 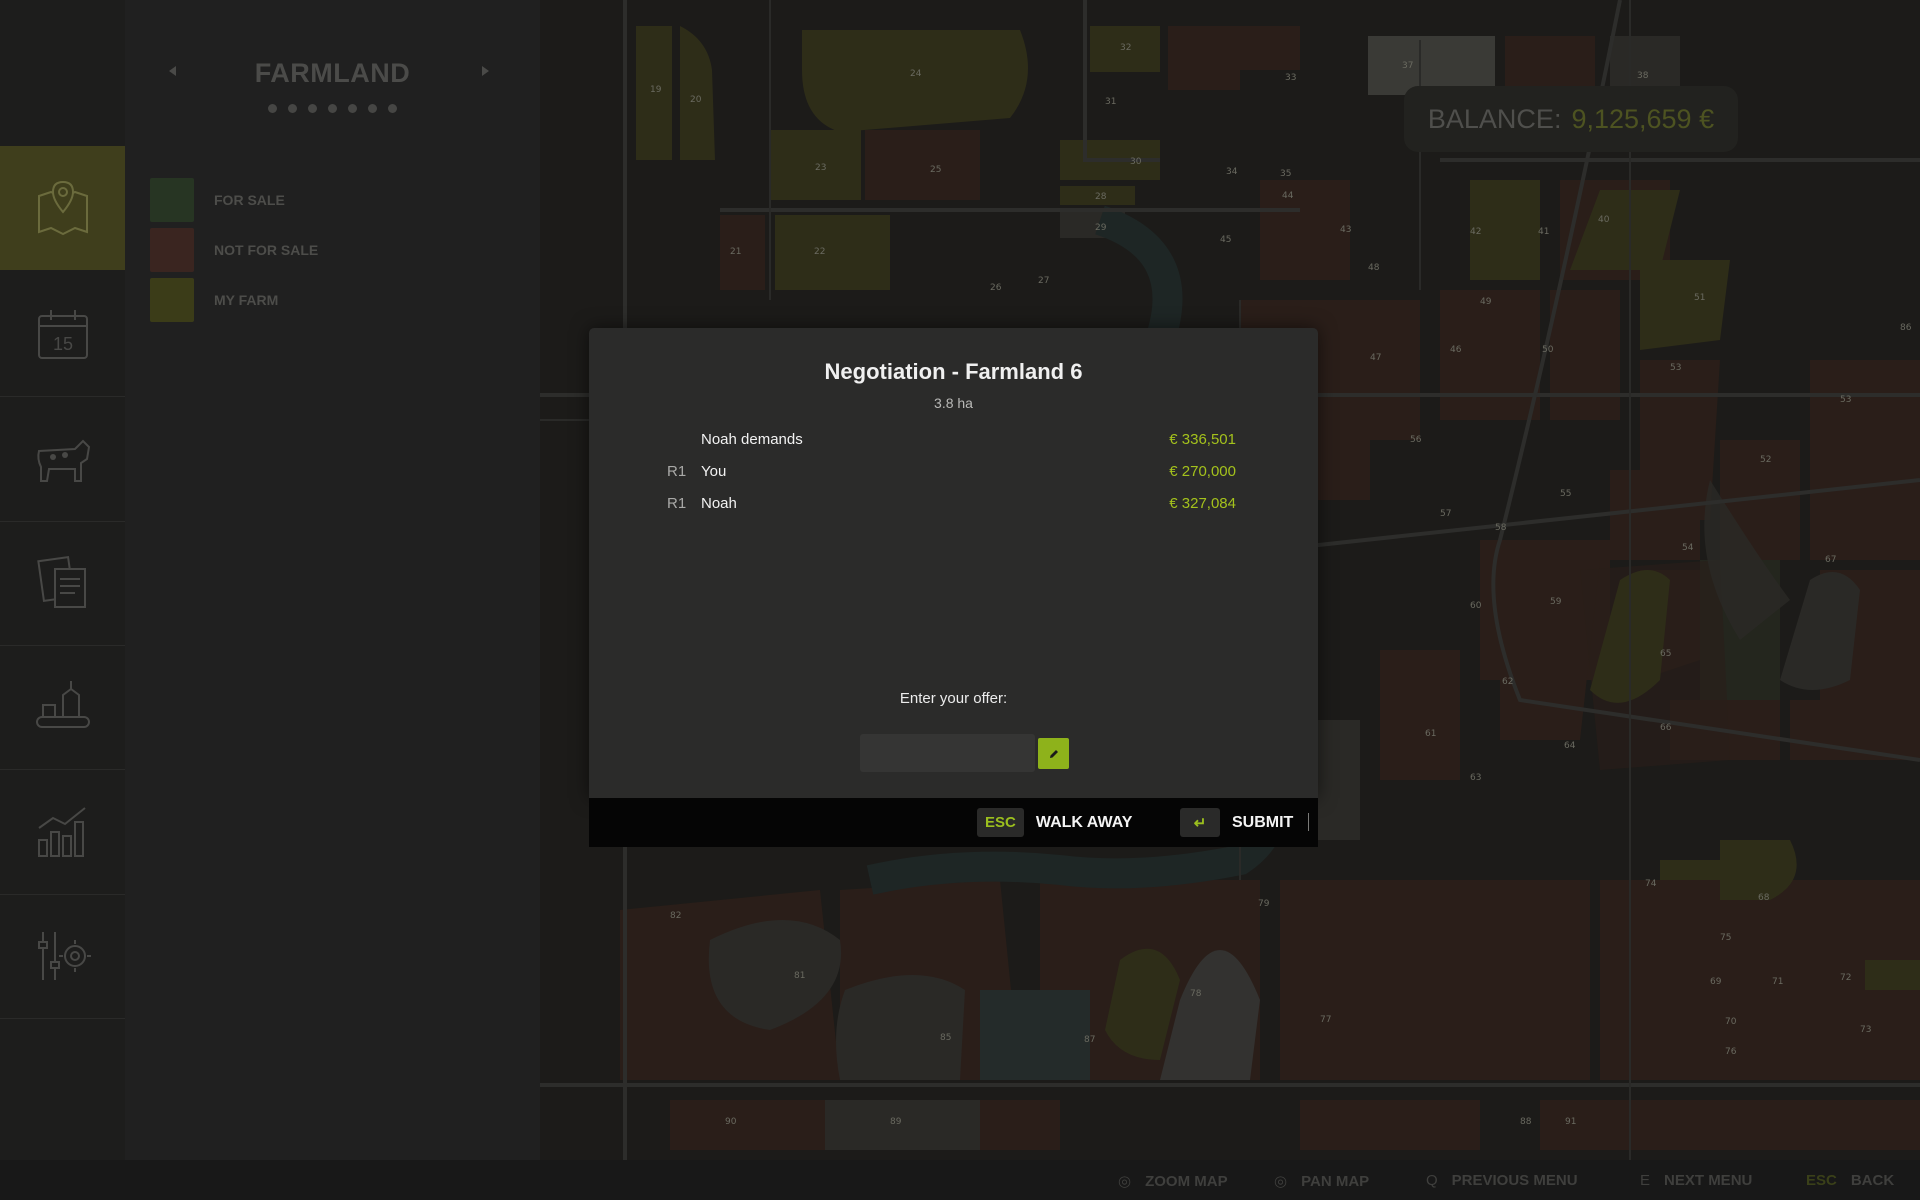 What do you see at coordinates (1263, 822) in the screenshot?
I see `submit-label: SUBMIT` at bounding box center [1263, 822].